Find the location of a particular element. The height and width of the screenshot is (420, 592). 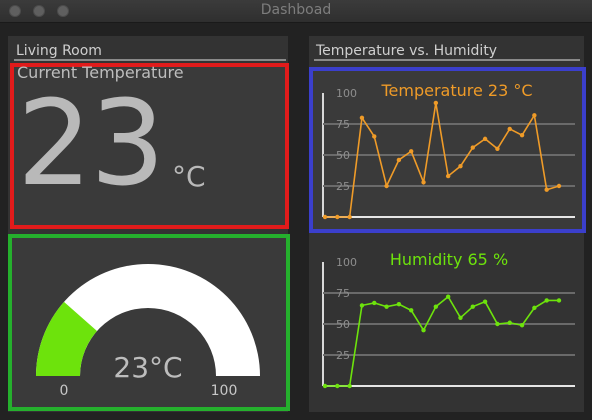

temp-humidity-title: Temperature vs. Humidity is located at coordinates (407, 51).